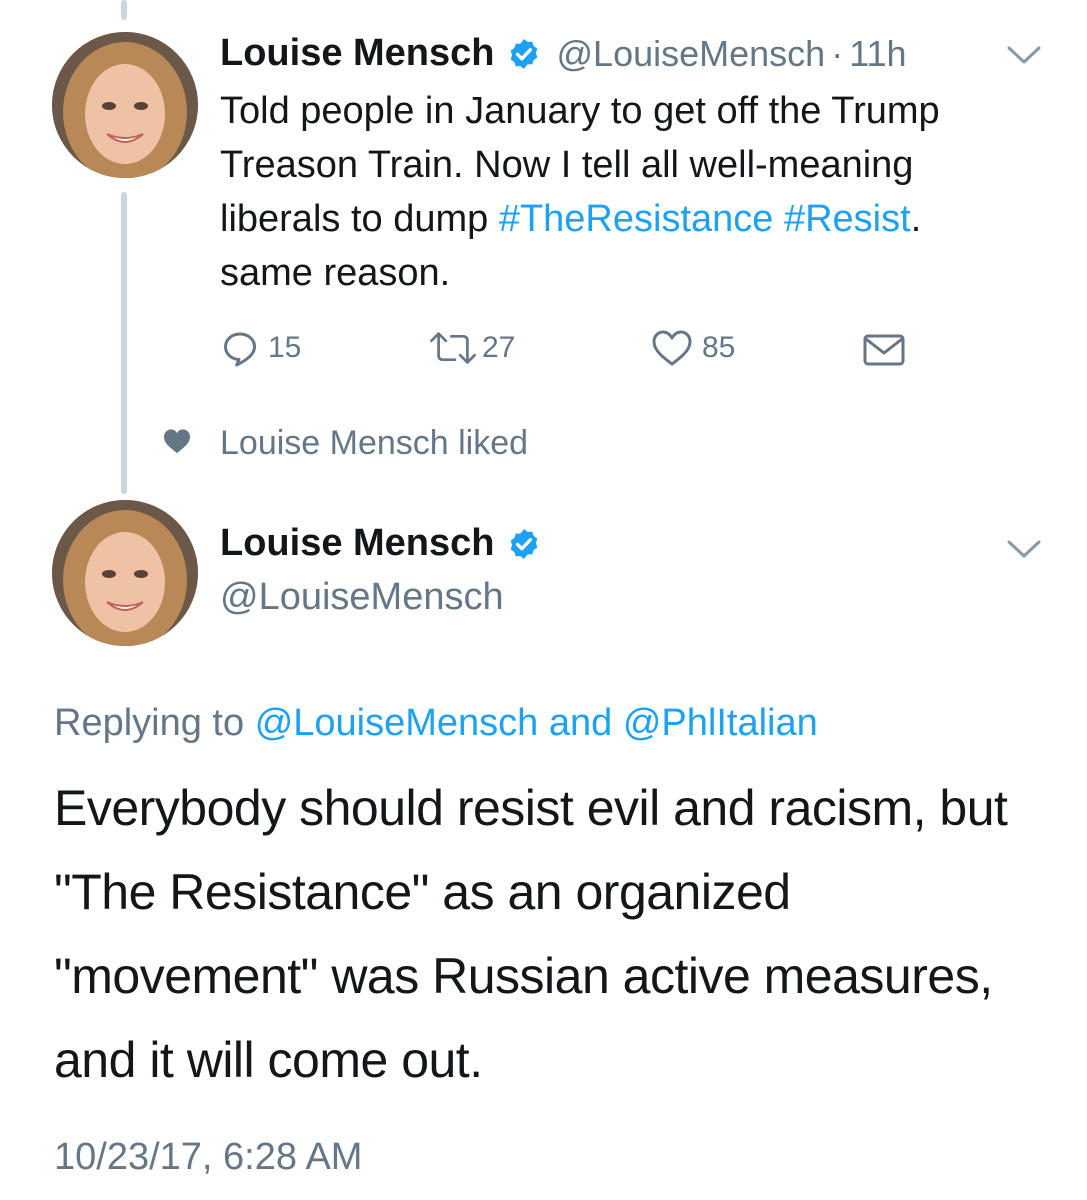 The height and width of the screenshot is (1200, 1087). I want to click on hashtag-theresistance: #TheResistance, so click(636, 219).